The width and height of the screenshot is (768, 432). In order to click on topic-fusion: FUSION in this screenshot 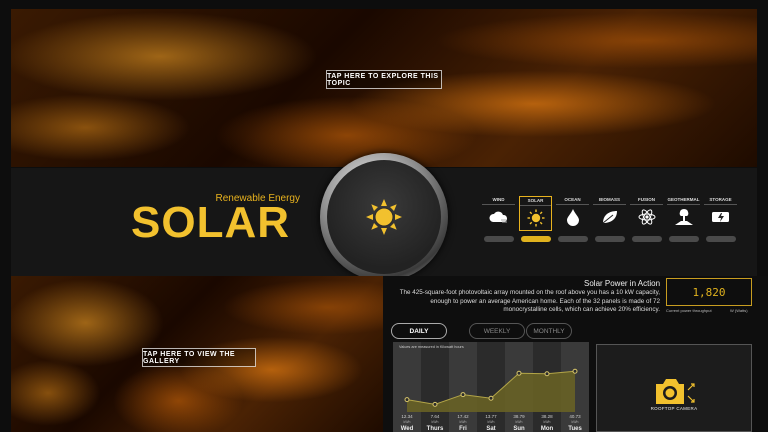, I will do `click(646, 226)`.